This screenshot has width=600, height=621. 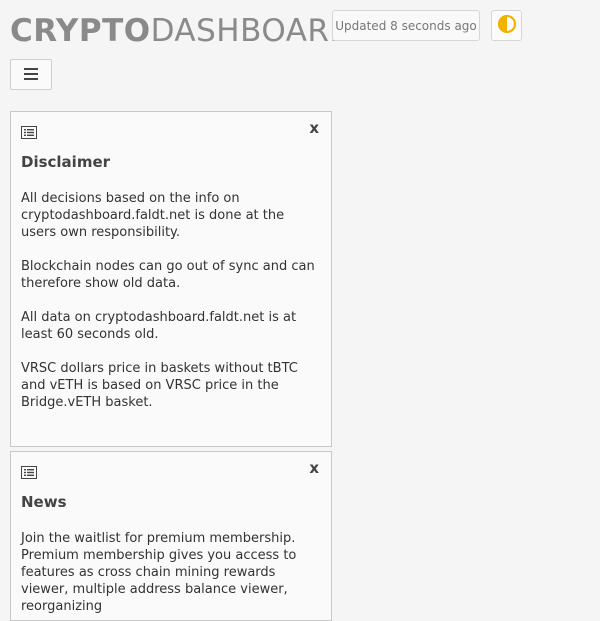 What do you see at coordinates (252, 31) in the screenshot?
I see `logo-dashboard-text: DASHBOARD` at bounding box center [252, 31].